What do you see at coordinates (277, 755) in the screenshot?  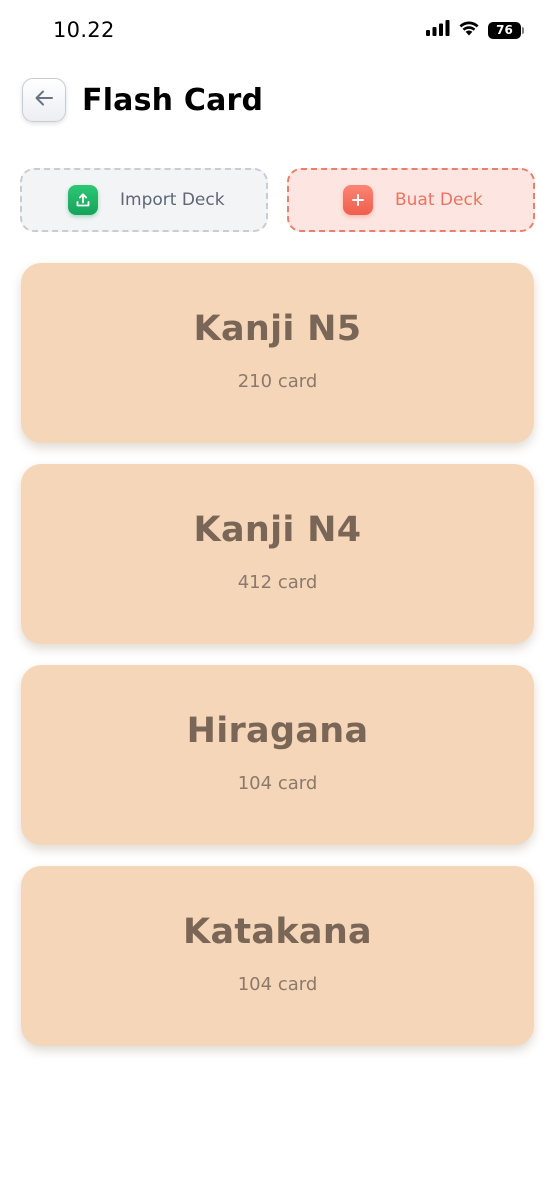 I see `deck-card-hiragana: Hiragana 104 card` at bounding box center [277, 755].